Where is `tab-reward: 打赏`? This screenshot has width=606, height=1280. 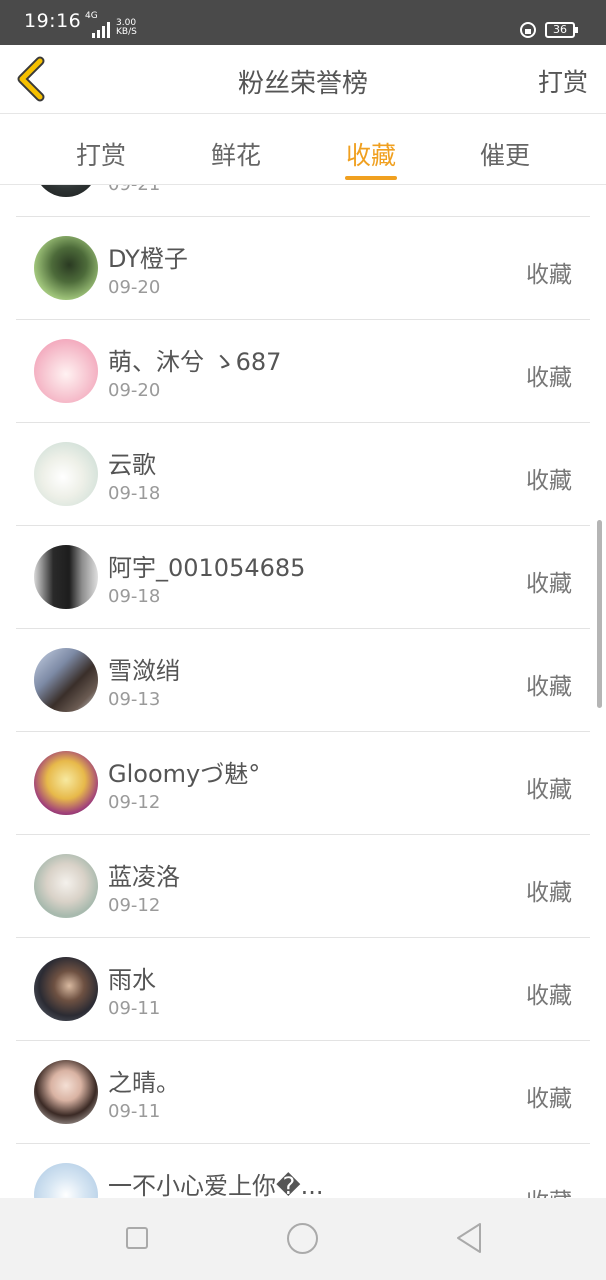
tab-reward: 打赏 is located at coordinates (101, 154).